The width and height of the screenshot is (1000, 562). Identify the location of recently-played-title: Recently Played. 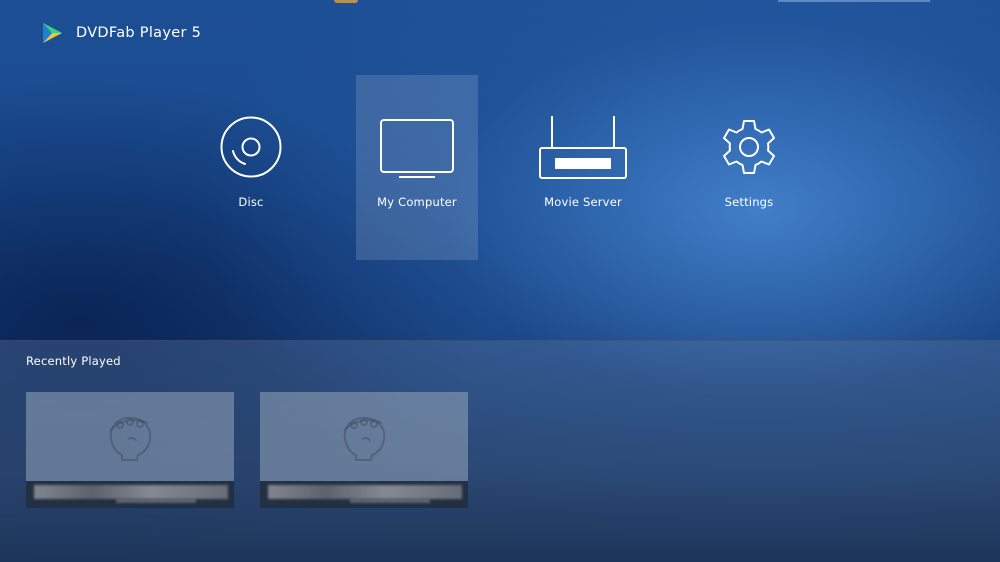
(73, 361).